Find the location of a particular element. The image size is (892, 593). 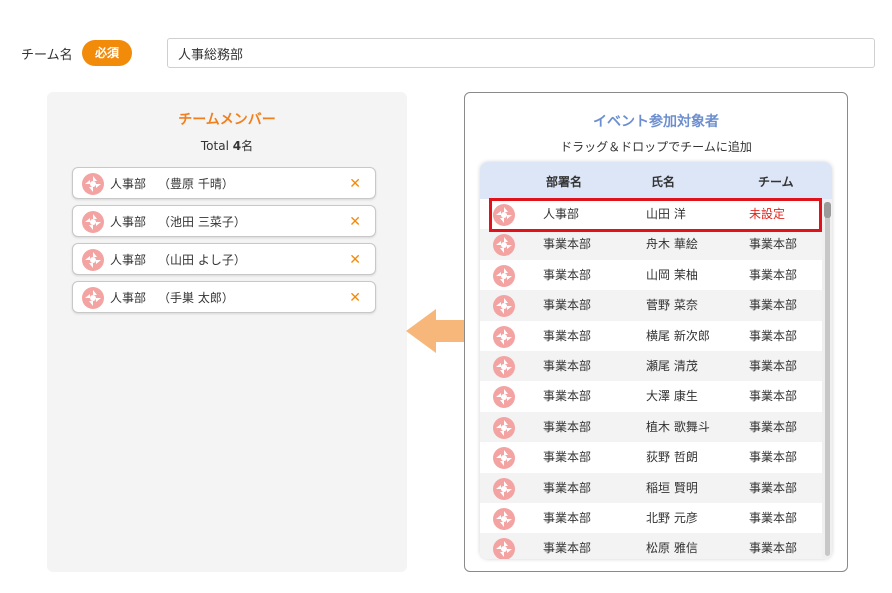

table-row: 事業本部 山岡 茉柚 事業本部 is located at coordinates (651, 275).